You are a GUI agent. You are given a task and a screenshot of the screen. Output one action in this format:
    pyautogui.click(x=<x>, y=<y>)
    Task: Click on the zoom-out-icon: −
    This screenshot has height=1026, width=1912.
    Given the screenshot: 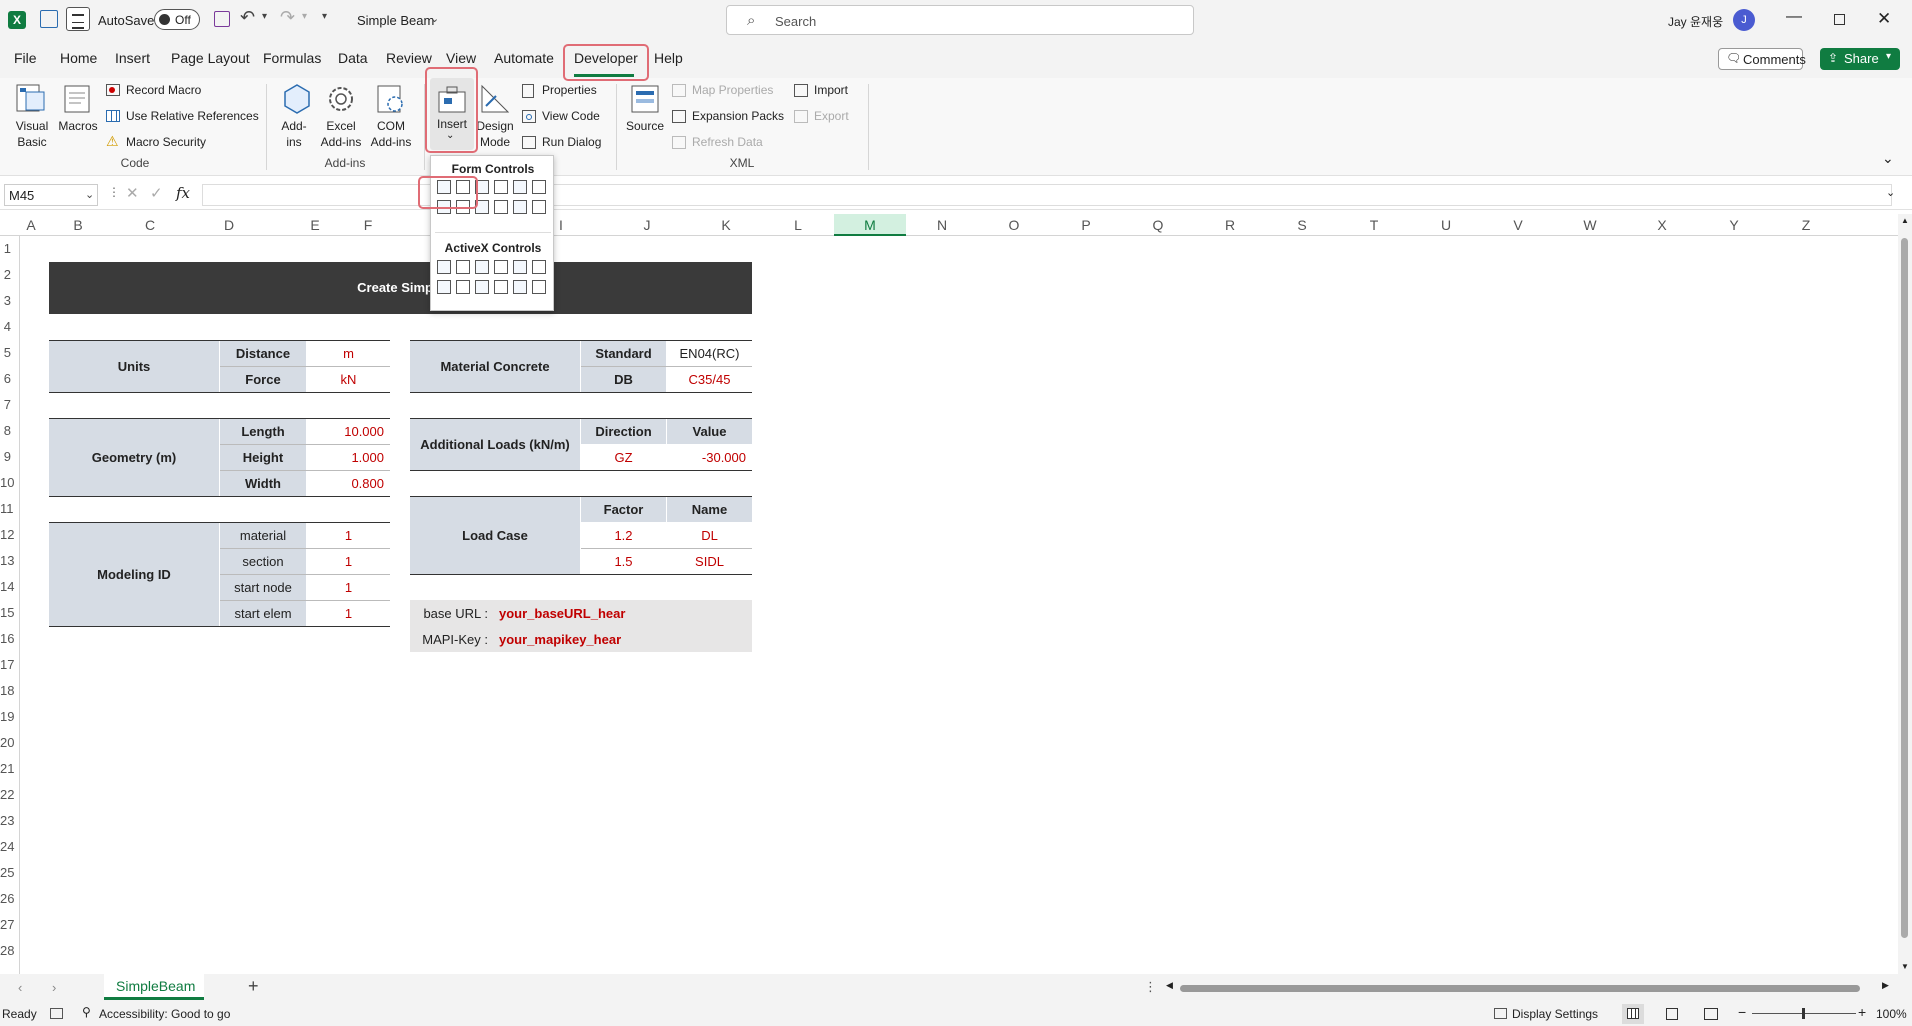 What is the action you would take?
    pyautogui.click(x=1742, y=1012)
    